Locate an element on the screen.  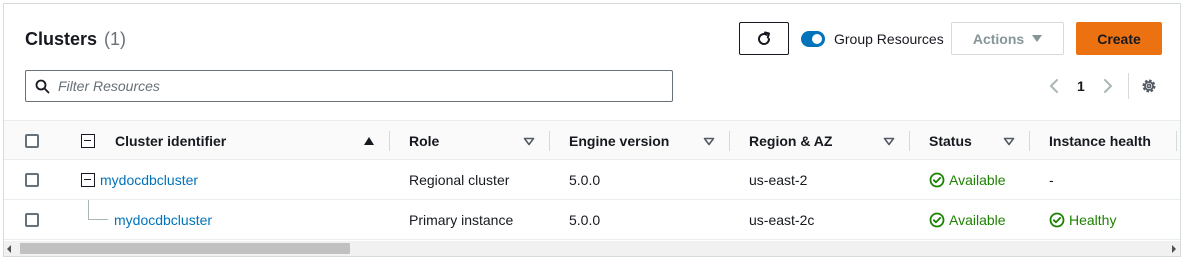
chevron-left-icon is located at coordinates (1054, 86).